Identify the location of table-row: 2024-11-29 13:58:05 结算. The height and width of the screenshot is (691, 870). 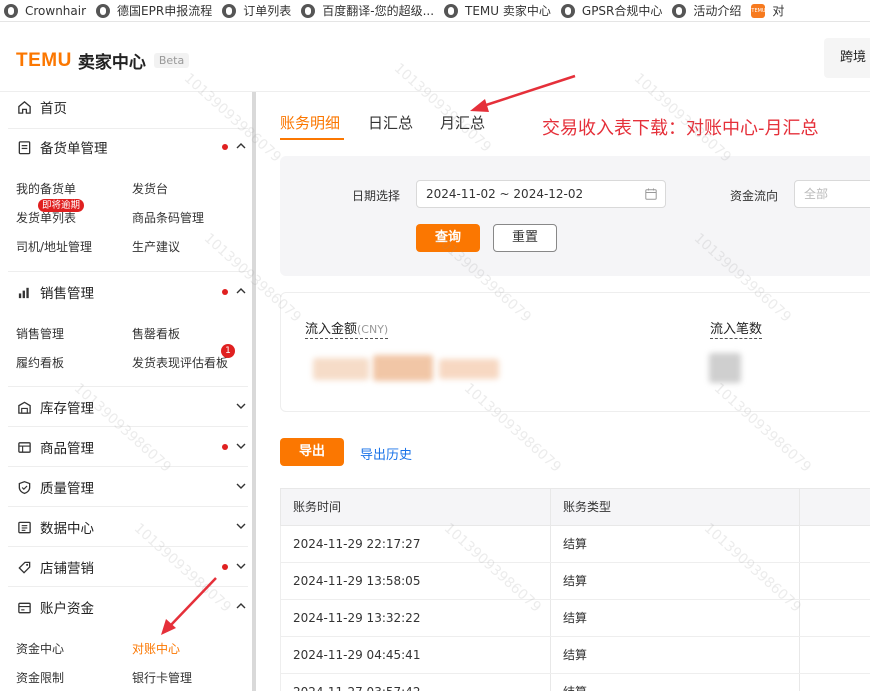
(575, 581).